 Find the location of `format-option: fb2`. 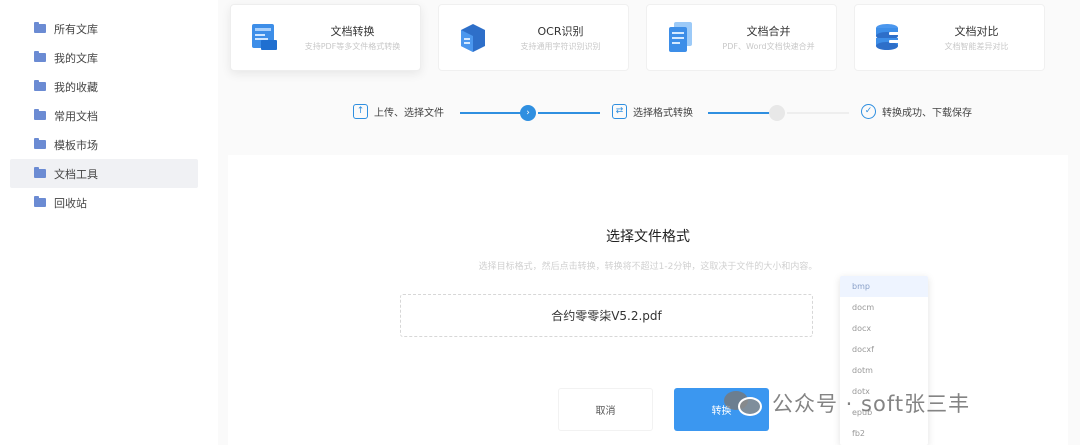

format-option: fb2 is located at coordinates (884, 433).